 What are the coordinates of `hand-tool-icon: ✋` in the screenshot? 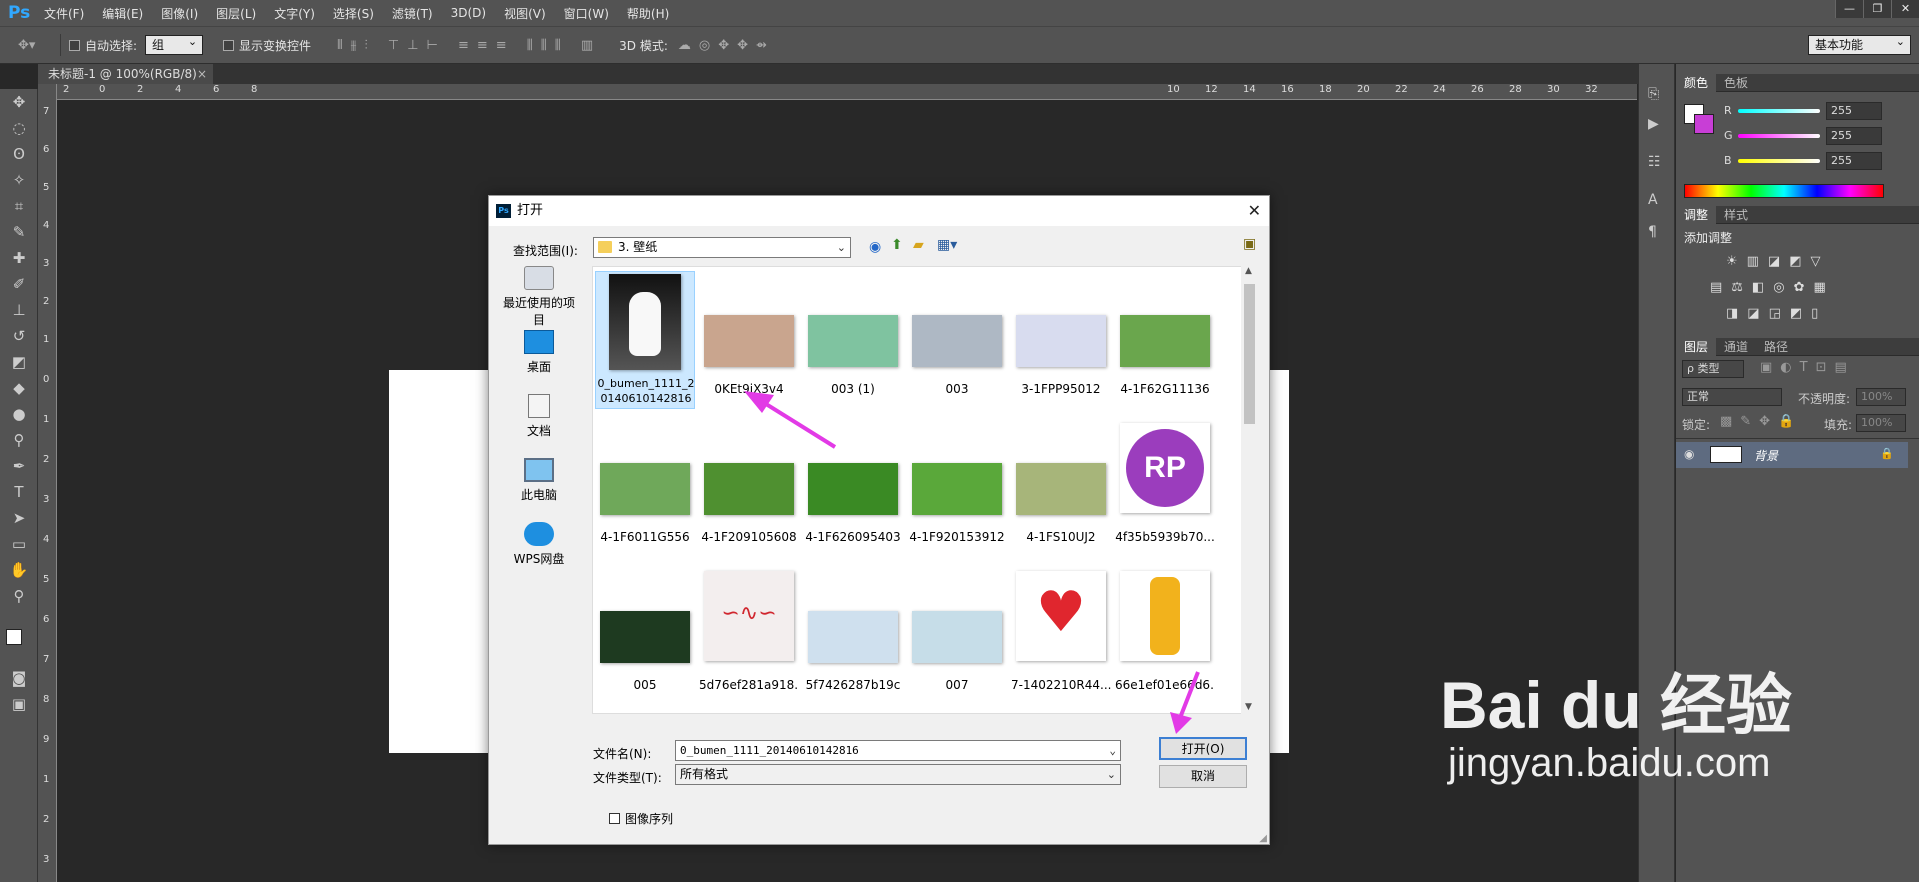 It's located at (19, 572).